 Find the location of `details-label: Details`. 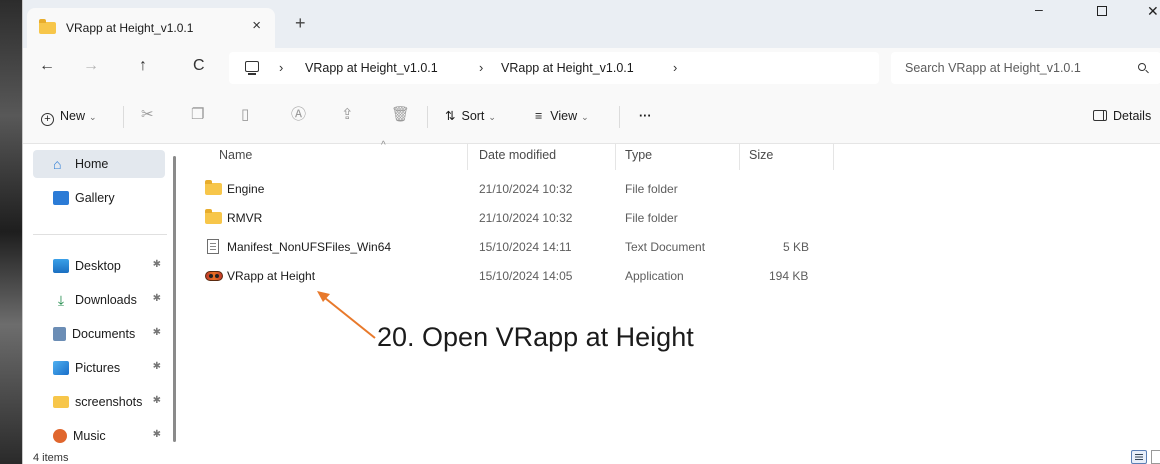

details-label: Details is located at coordinates (1132, 116).